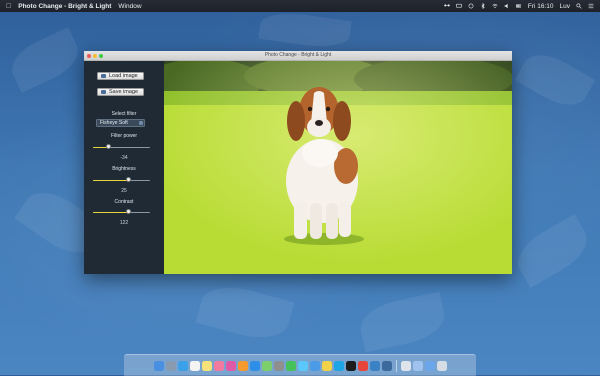  Describe the element at coordinates (230, 365) in the screenshot. I see `itunes-icon` at that location.